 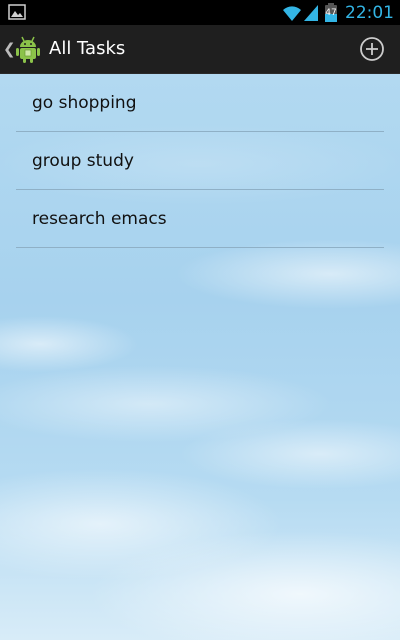 What do you see at coordinates (200, 103) in the screenshot?
I see `list-item: go shopping` at bounding box center [200, 103].